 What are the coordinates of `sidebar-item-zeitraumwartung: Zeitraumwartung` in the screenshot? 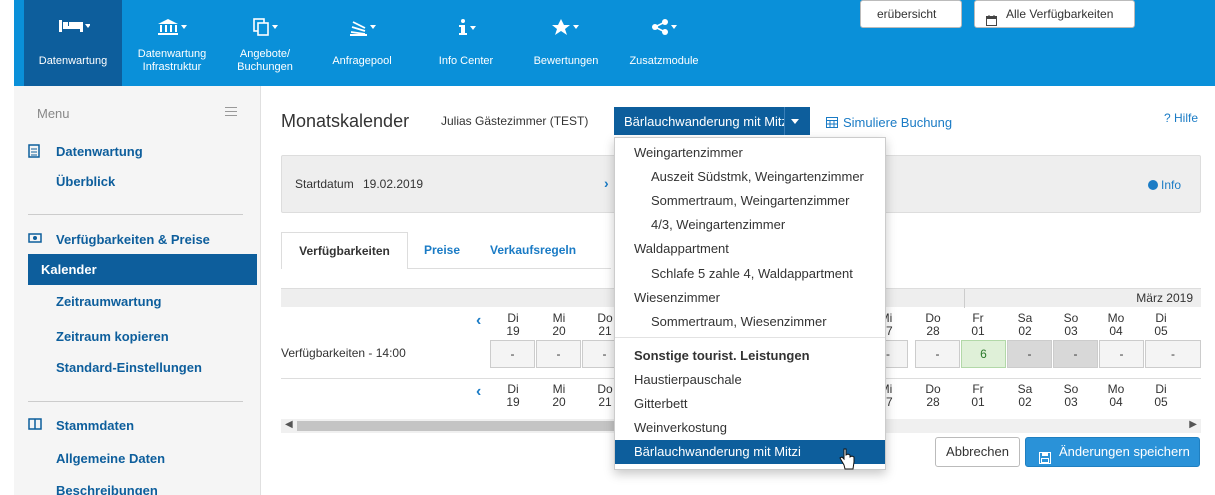 It's located at (142, 301).